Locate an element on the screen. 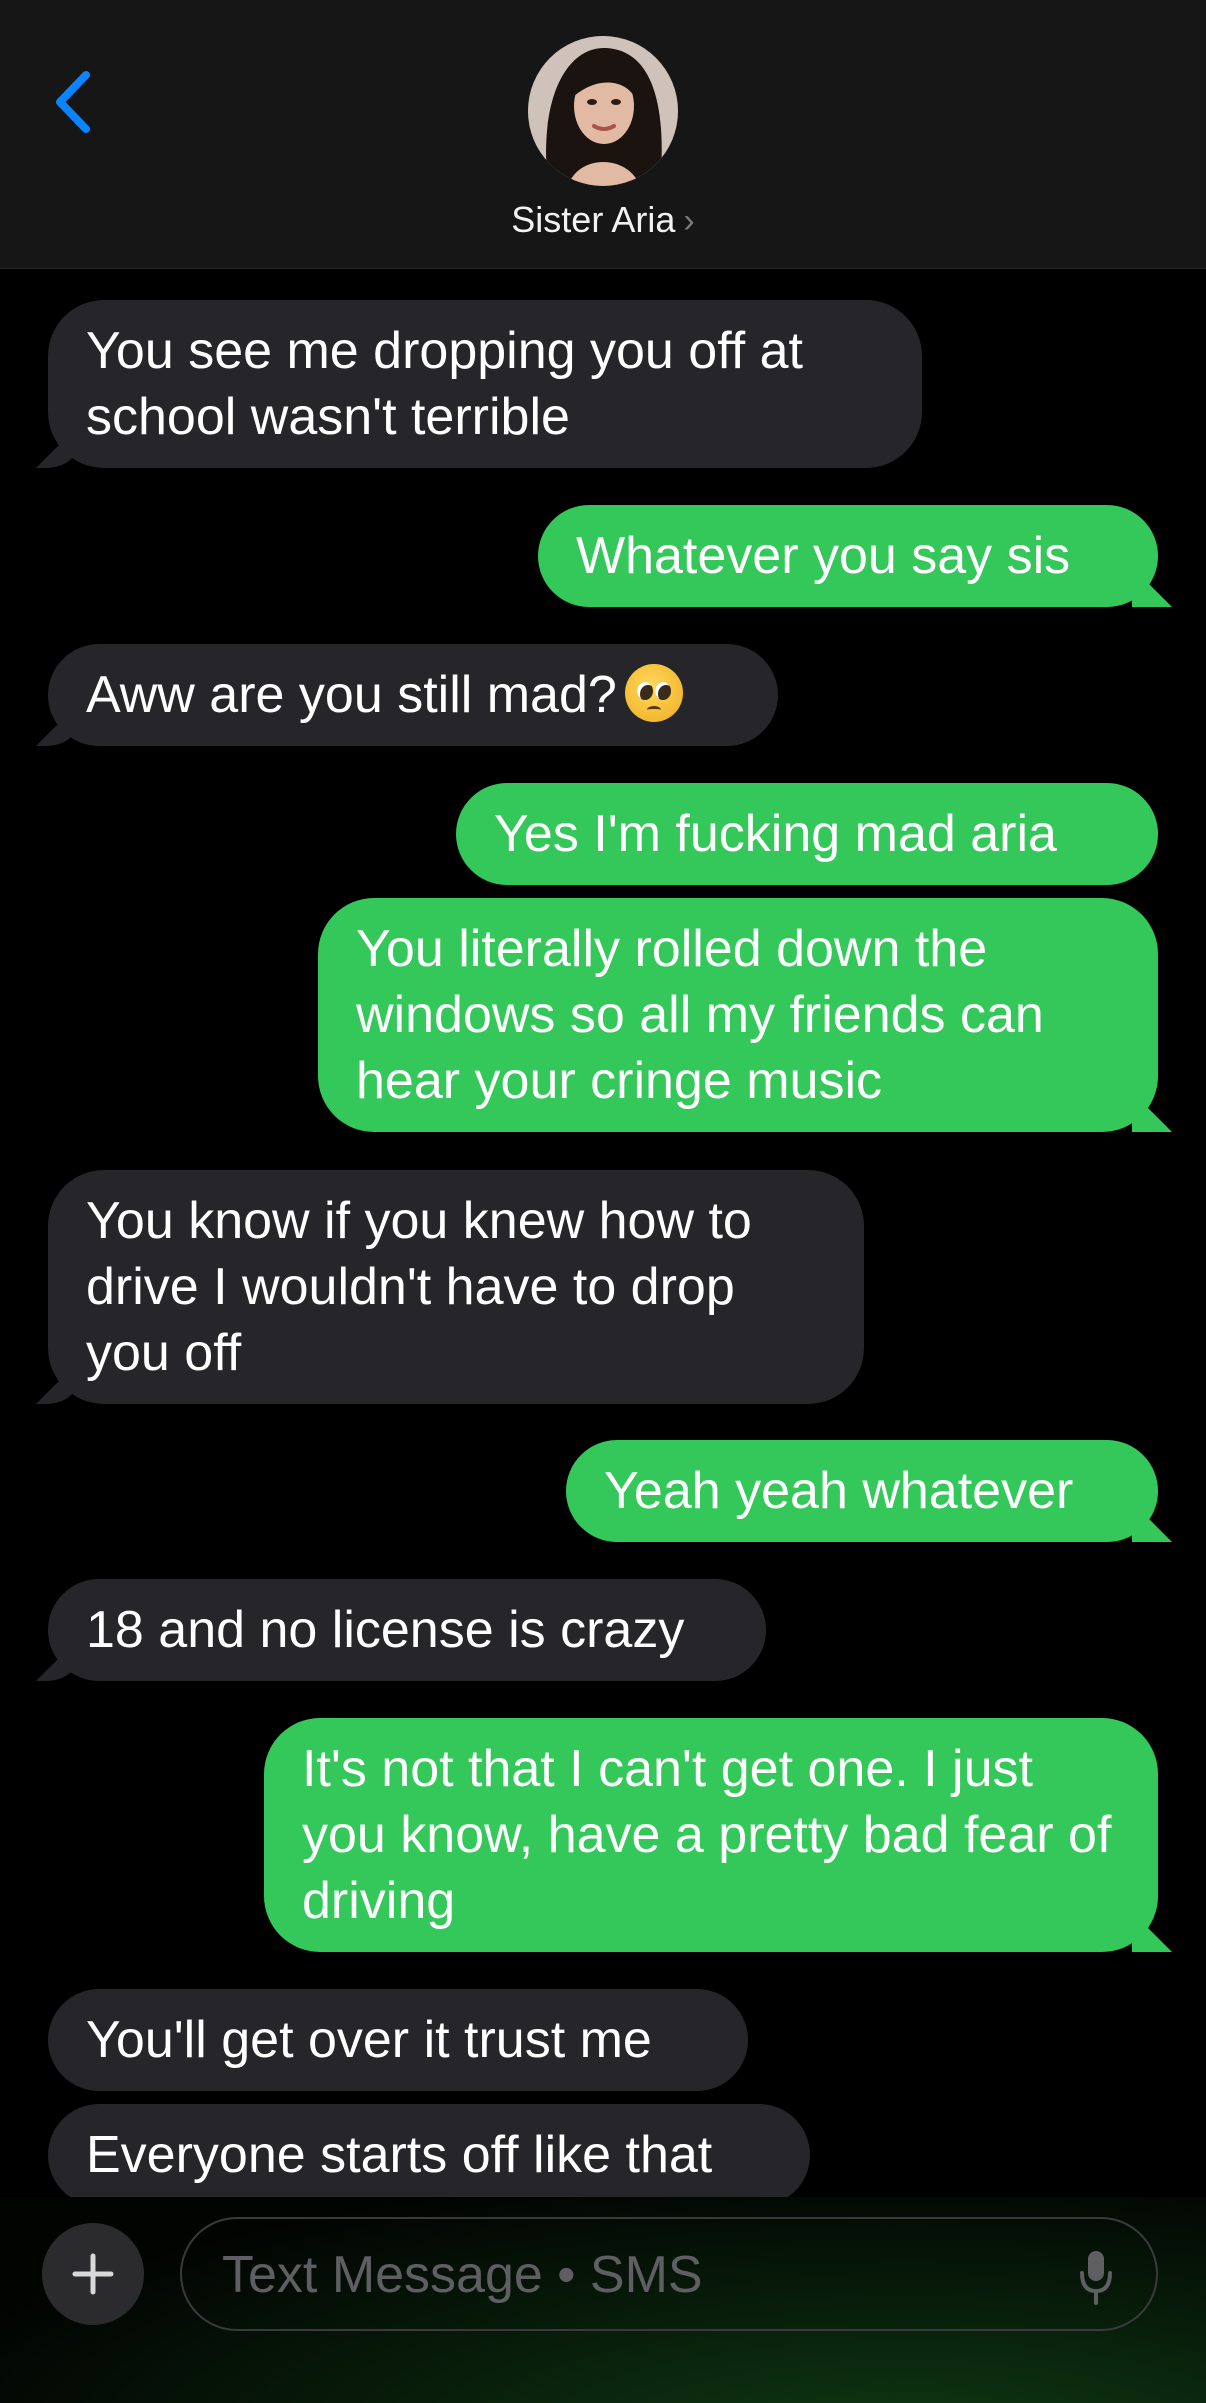  message-incoming: 18 and no license is crazy is located at coordinates (407, 1630).